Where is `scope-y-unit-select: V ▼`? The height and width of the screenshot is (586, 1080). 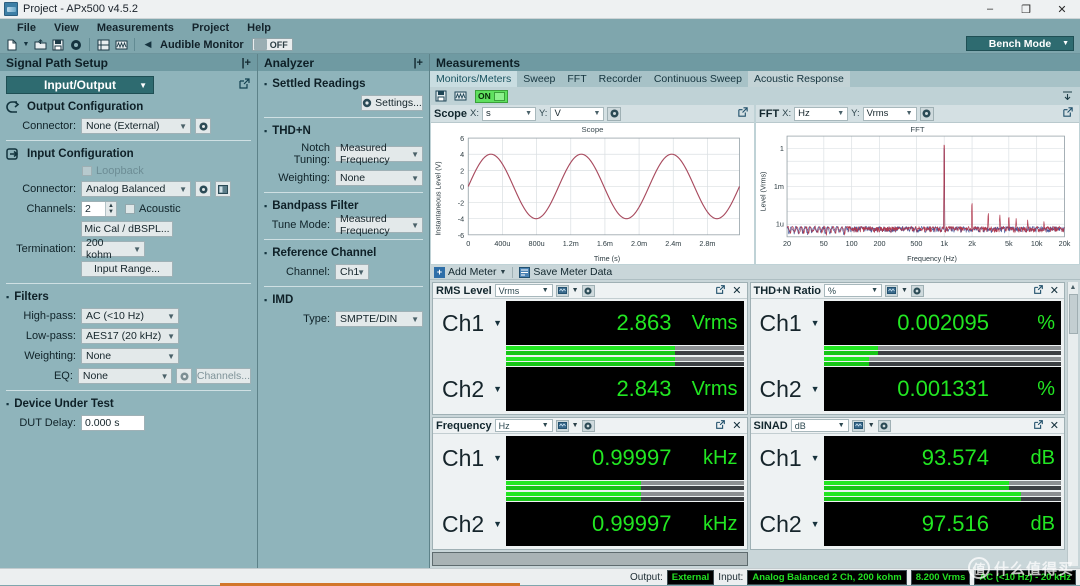 scope-y-unit-select: V ▼ is located at coordinates (577, 113).